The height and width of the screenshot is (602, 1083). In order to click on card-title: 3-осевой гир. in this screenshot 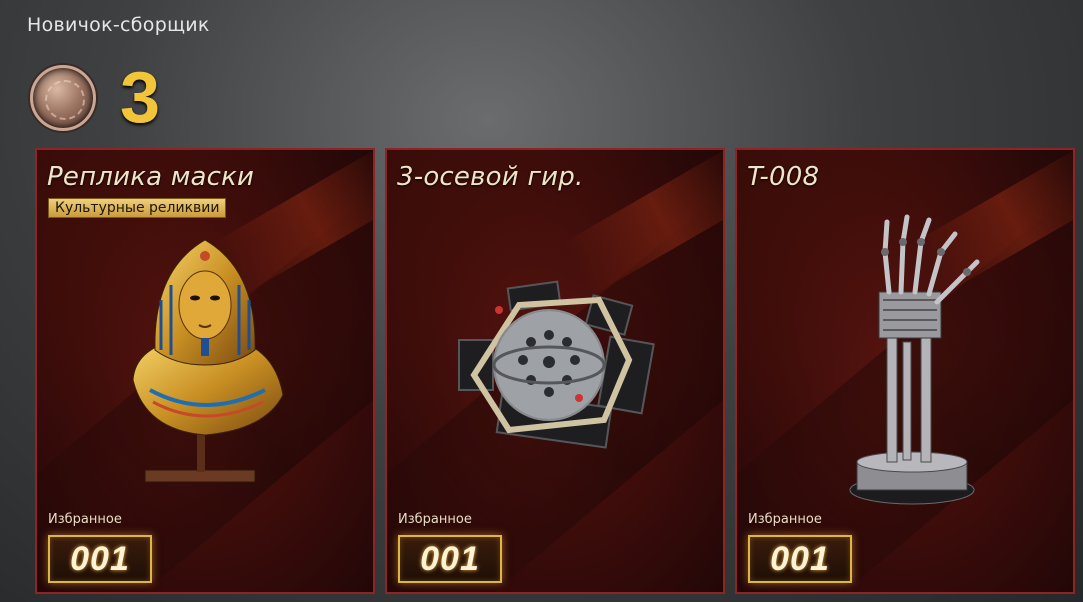, I will do `click(490, 177)`.